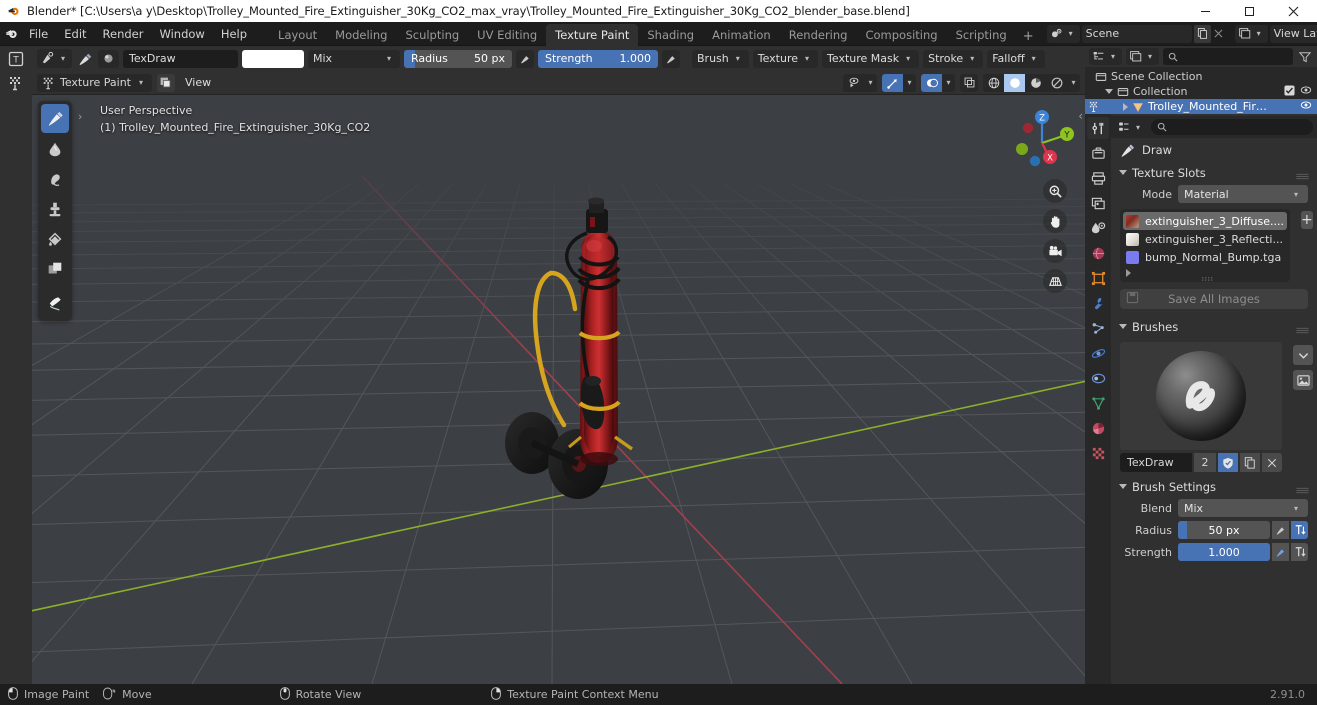 The width and height of the screenshot is (1317, 705). Describe the element at coordinates (1073, 83) in the screenshot. I see `chevron-down-icon: ▾` at that location.